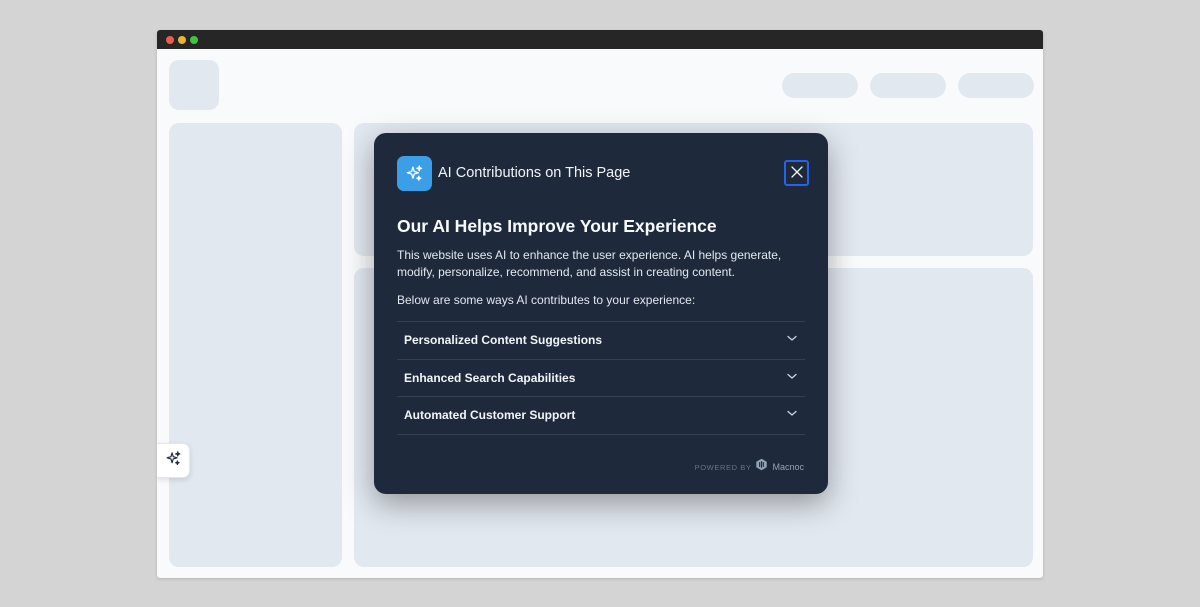  What do you see at coordinates (534, 173) in the screenshot?
I see `dialog-header-title: AI Contributions on This Page` at bounding box center [534, 173].